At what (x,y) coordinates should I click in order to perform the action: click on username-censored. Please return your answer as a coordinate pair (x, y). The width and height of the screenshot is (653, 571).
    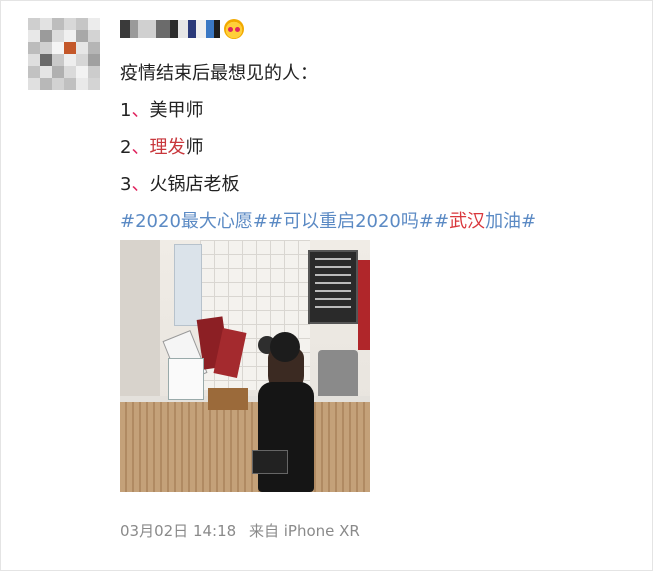
    Looking at the image, I should click on (182, 29).